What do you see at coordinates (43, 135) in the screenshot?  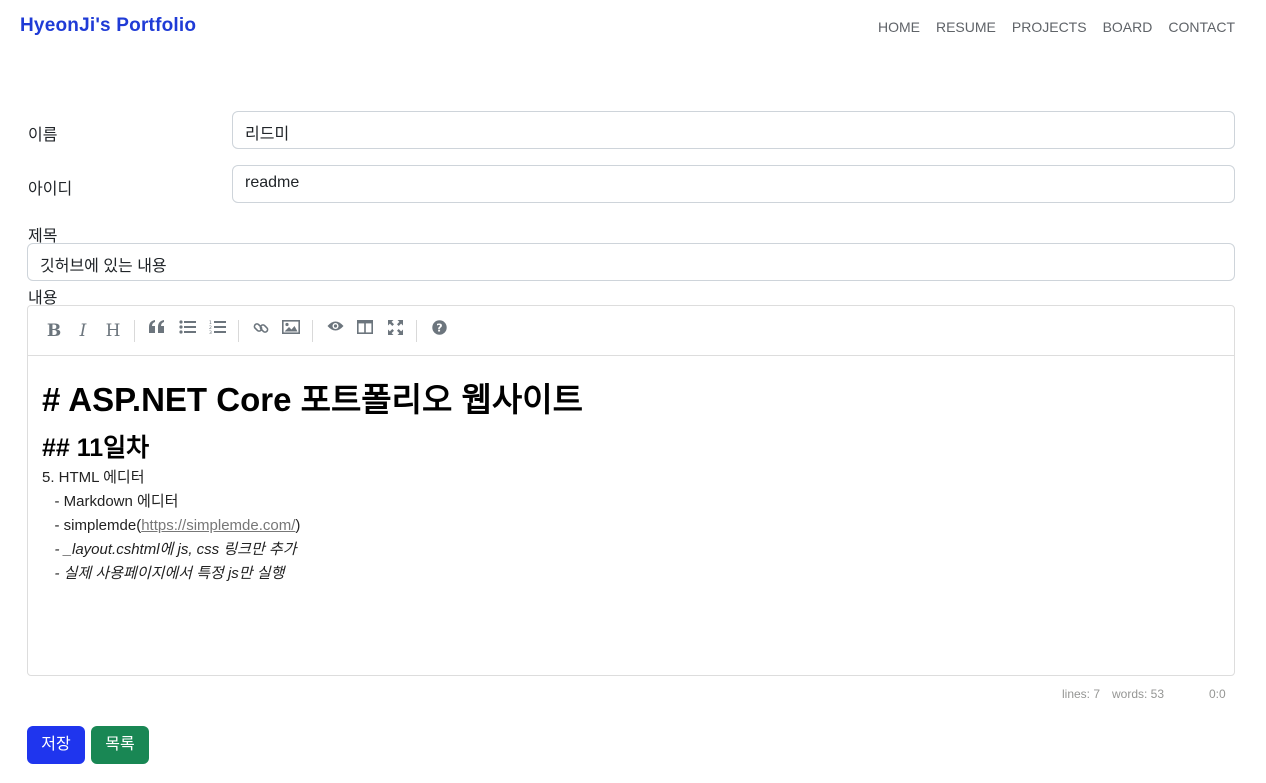 I see `name-label: 이름` at bounding box center [43, 135].